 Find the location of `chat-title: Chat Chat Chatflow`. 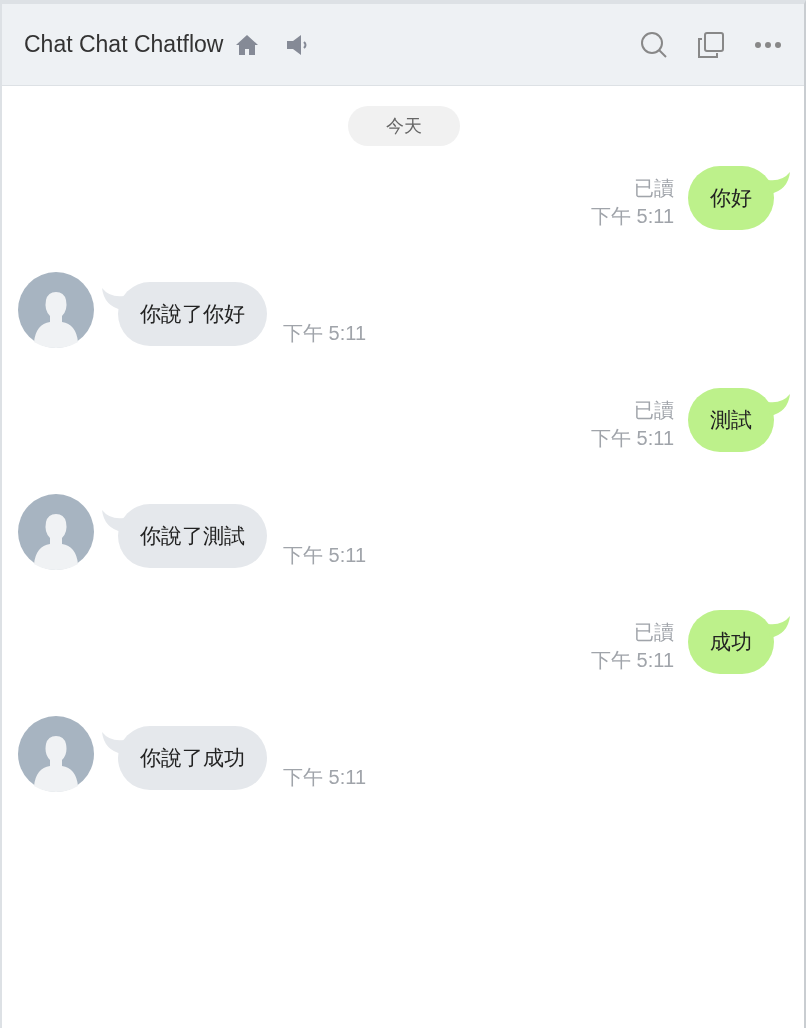

chat-title: Chat Chat Chatflow is located at coordinates (124, 44).